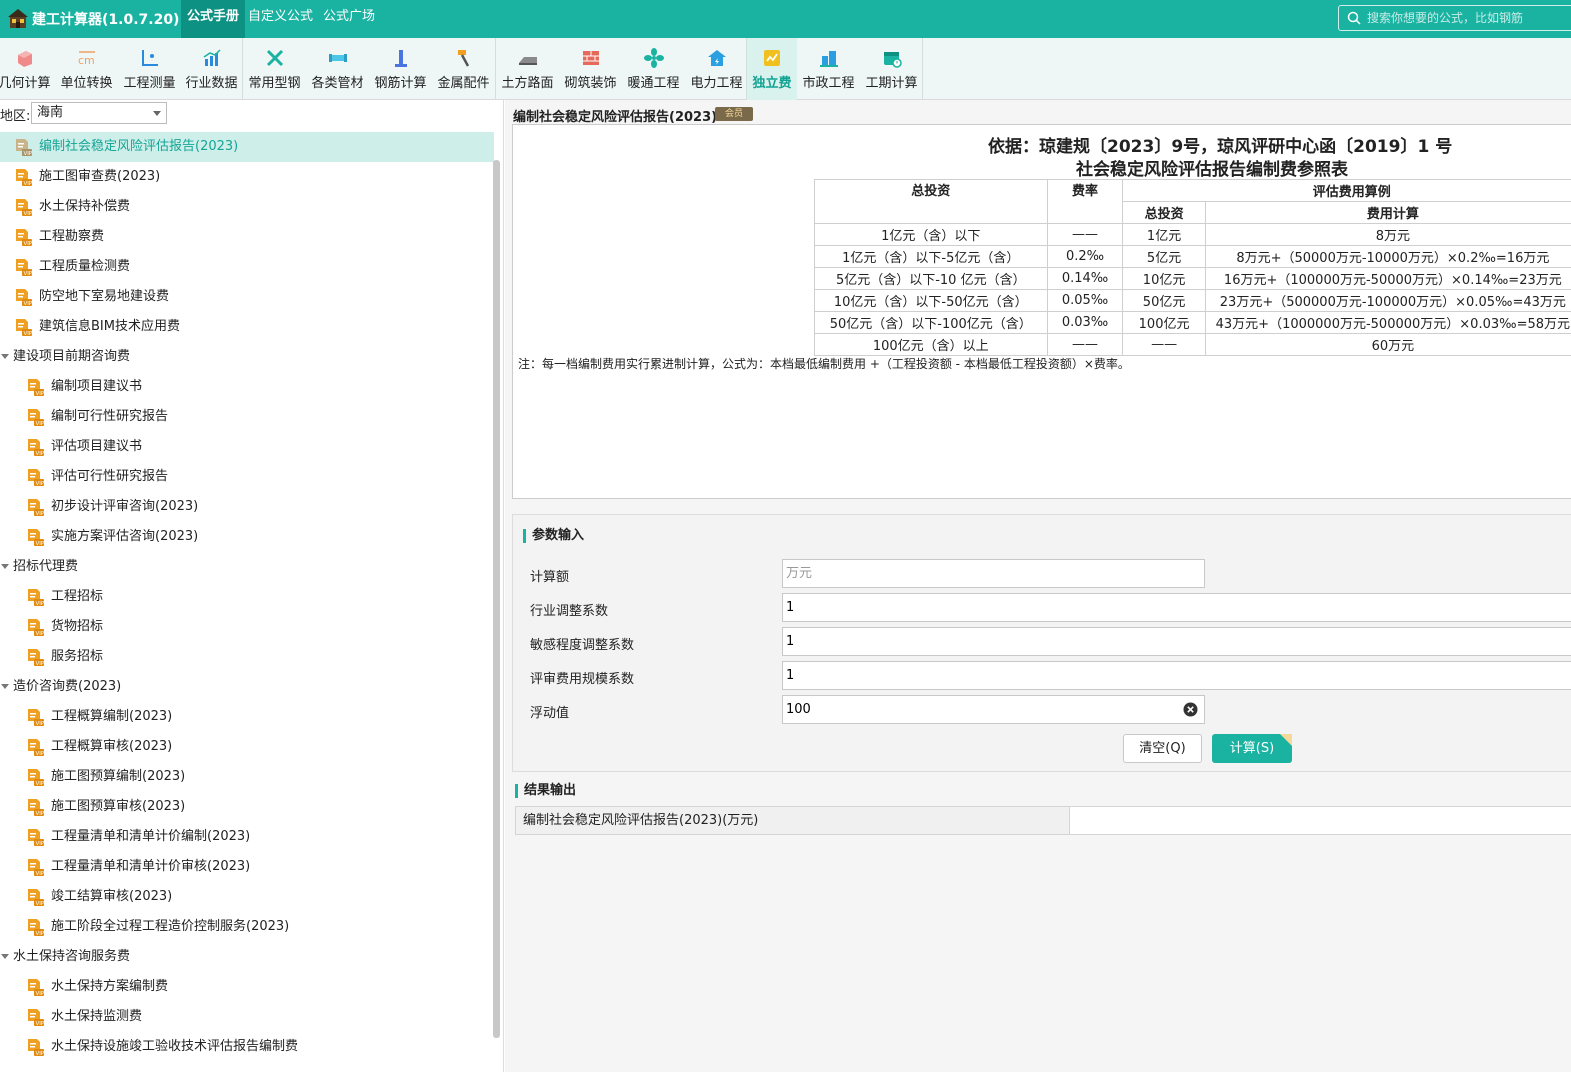  I want to click on tool-geometry: 几何计算, so click(28, 69).